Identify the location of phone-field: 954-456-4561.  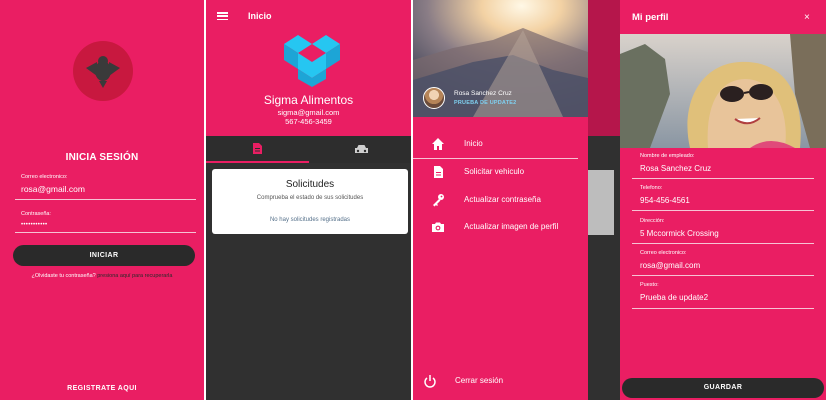
(665, 200).